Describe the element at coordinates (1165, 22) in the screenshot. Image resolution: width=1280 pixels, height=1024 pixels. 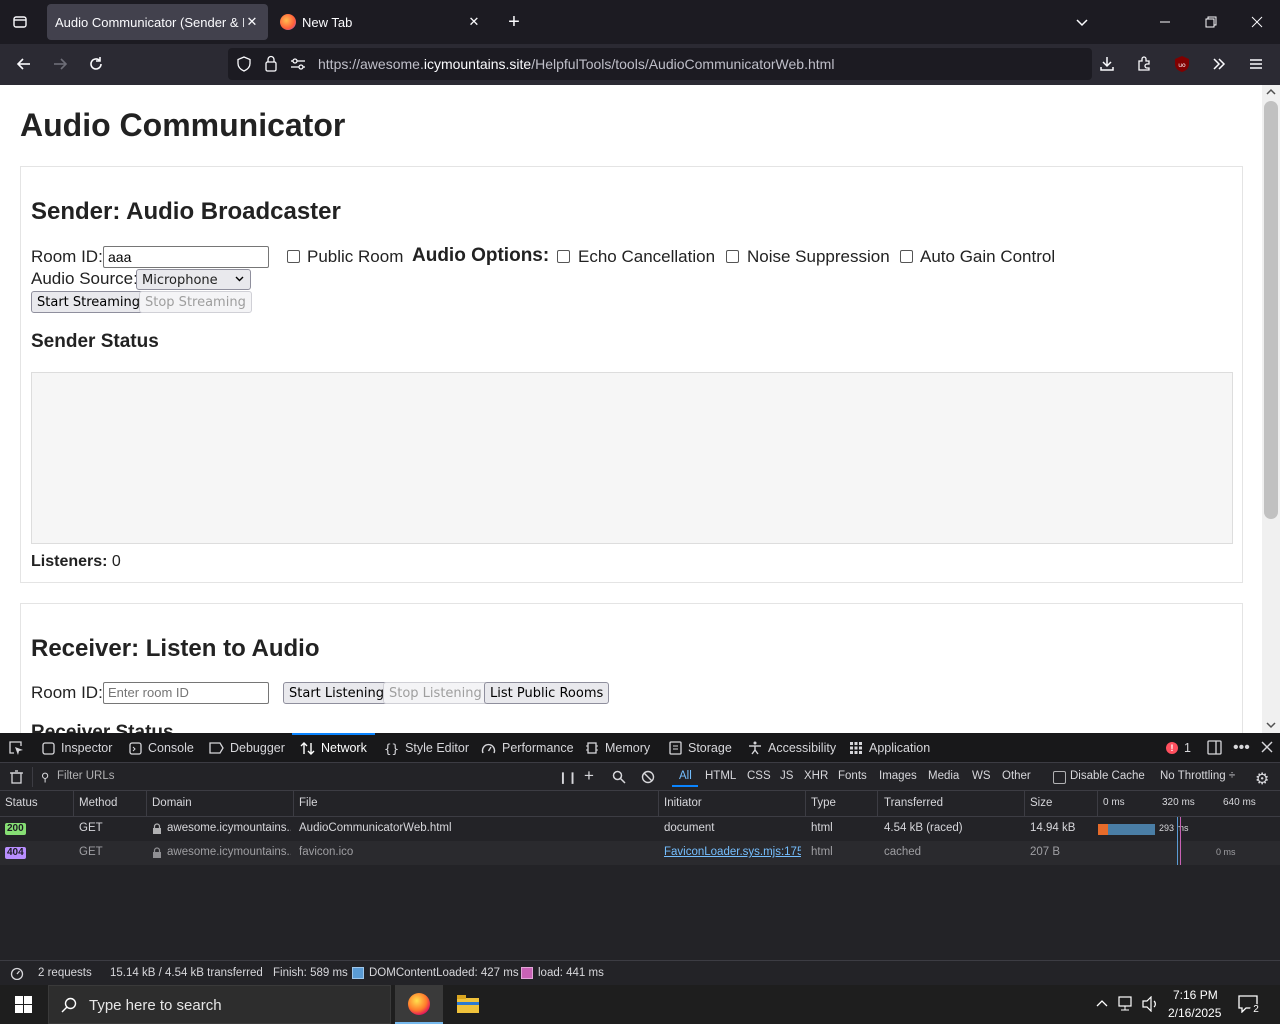
I see `minimize-icon` at that location.